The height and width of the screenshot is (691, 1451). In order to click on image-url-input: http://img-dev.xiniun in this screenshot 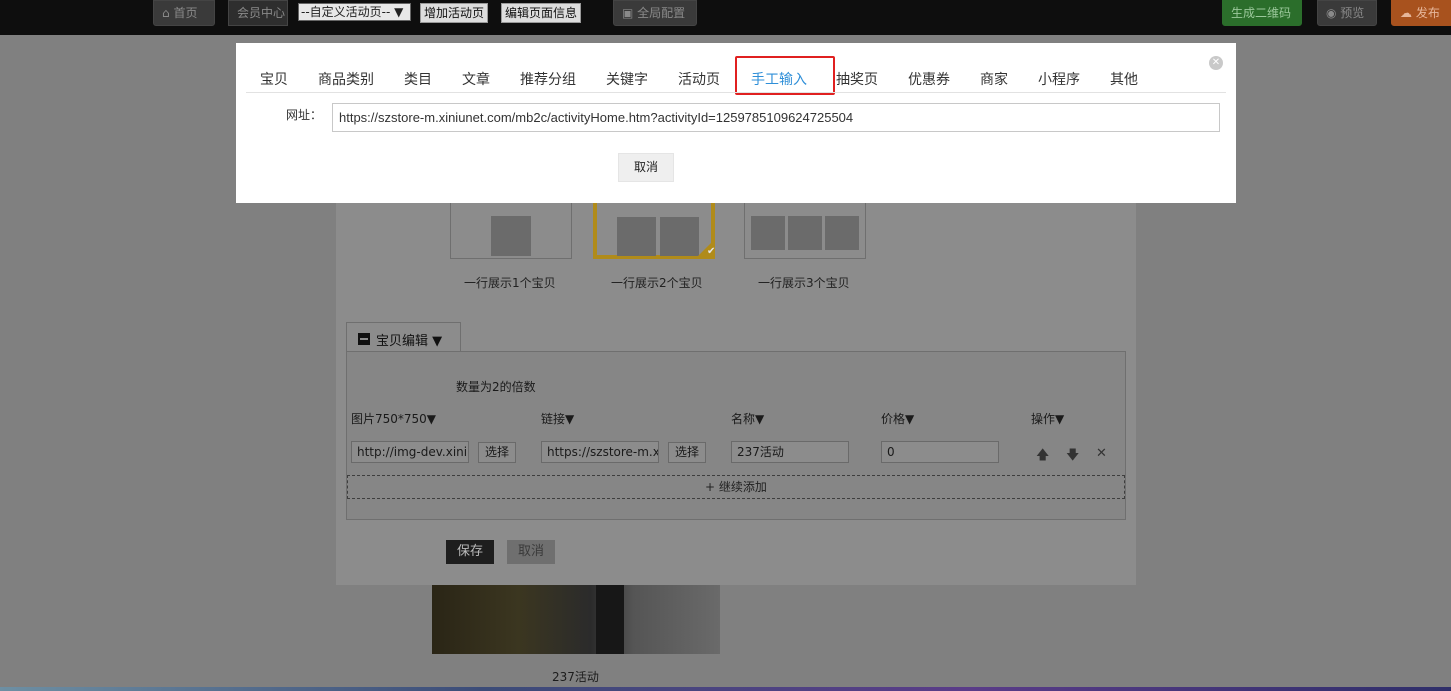, I will do `click(410, 452)`.